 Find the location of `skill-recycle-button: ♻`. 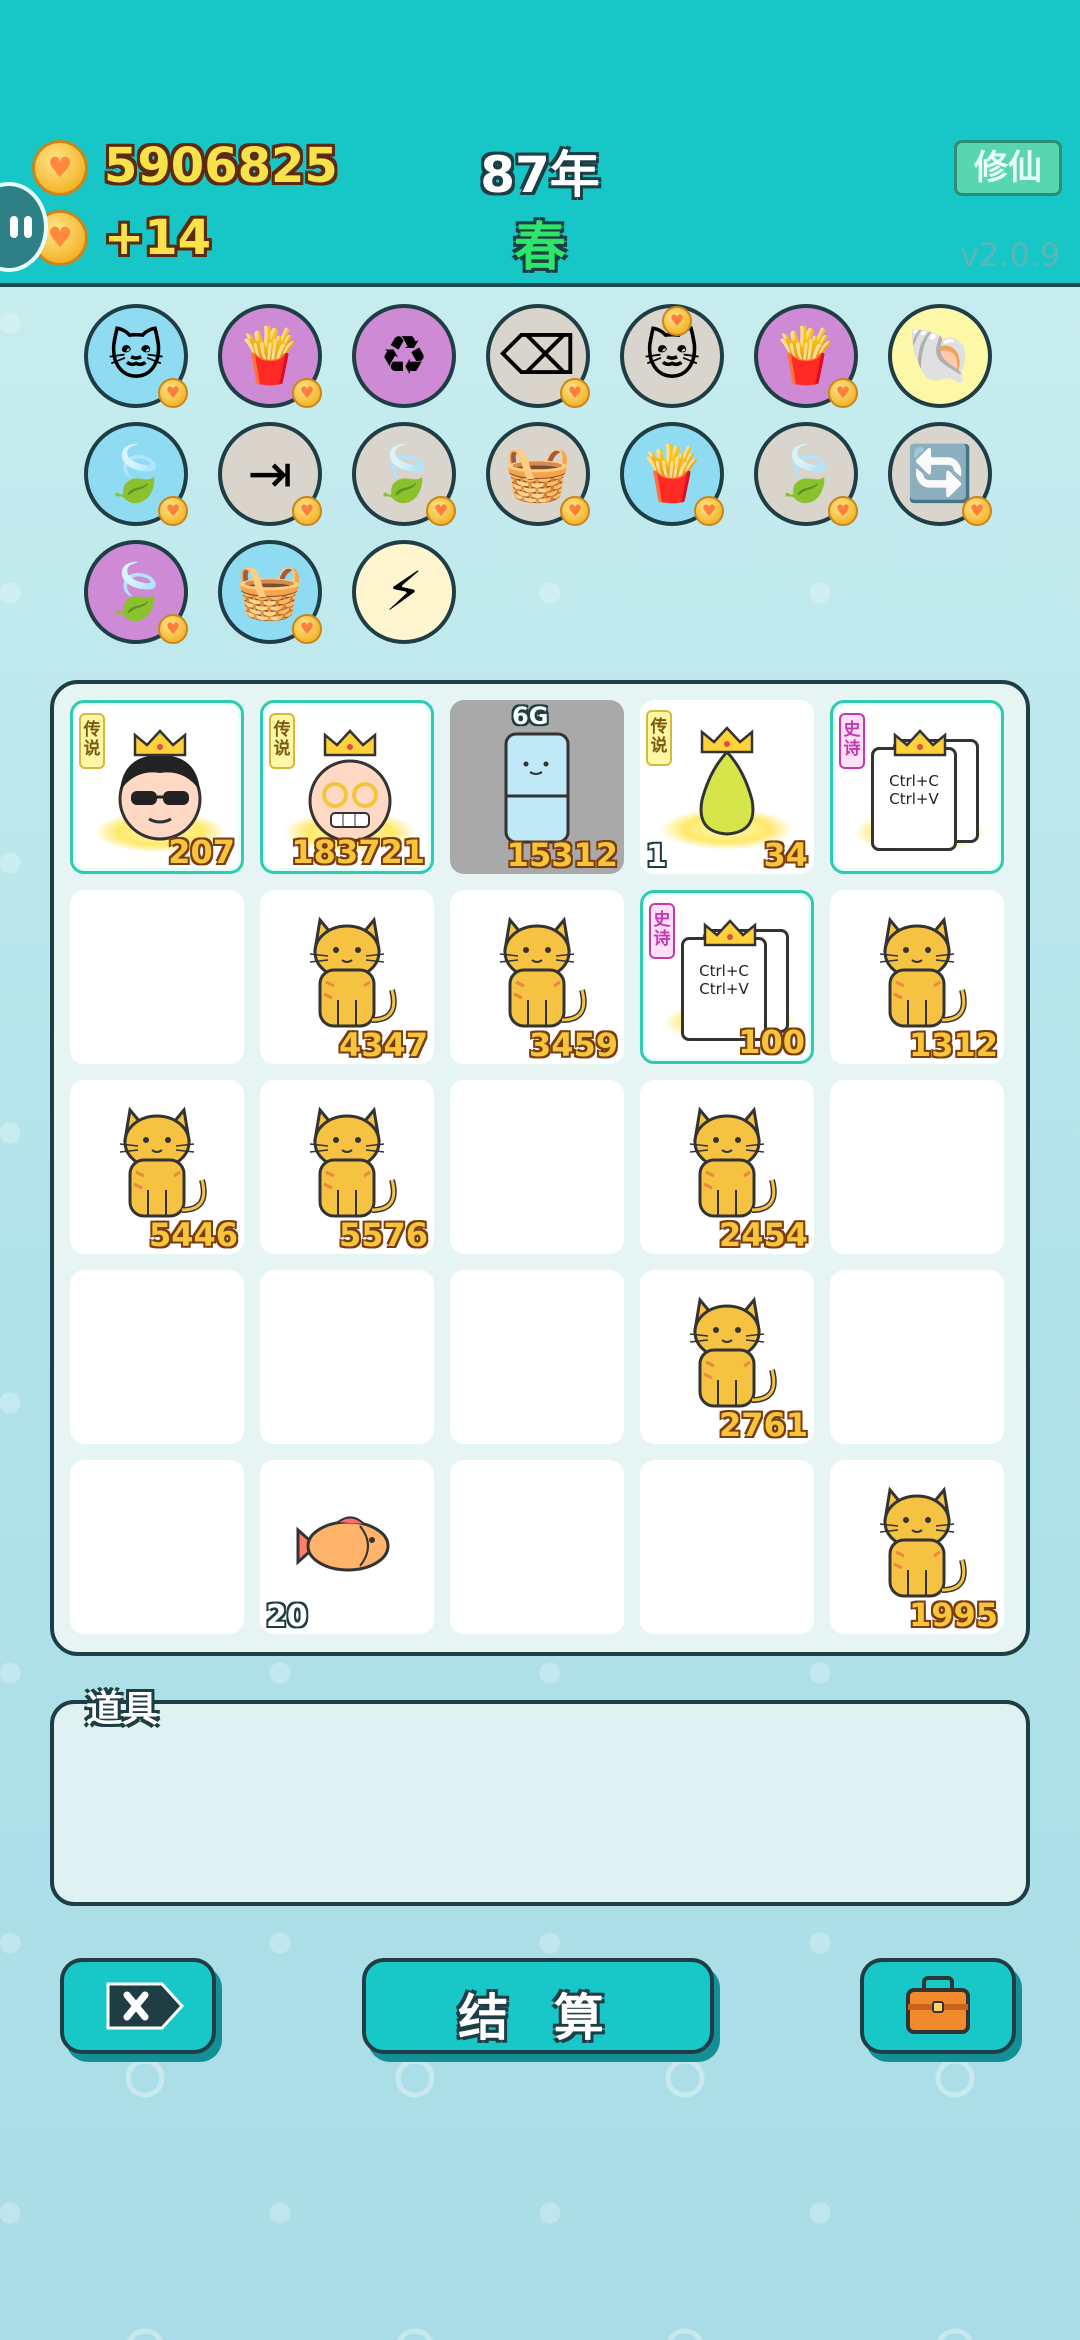

skill-recycle-button: ♻ is located at coordinates (404, 356).